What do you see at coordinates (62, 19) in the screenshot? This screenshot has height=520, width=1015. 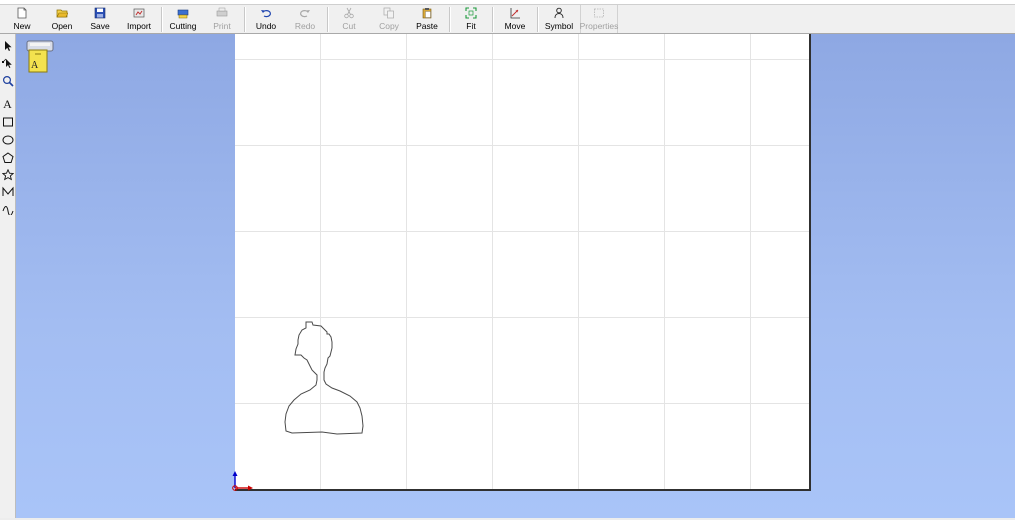 I see `open-button: Open` at bounding box center [62, 19].